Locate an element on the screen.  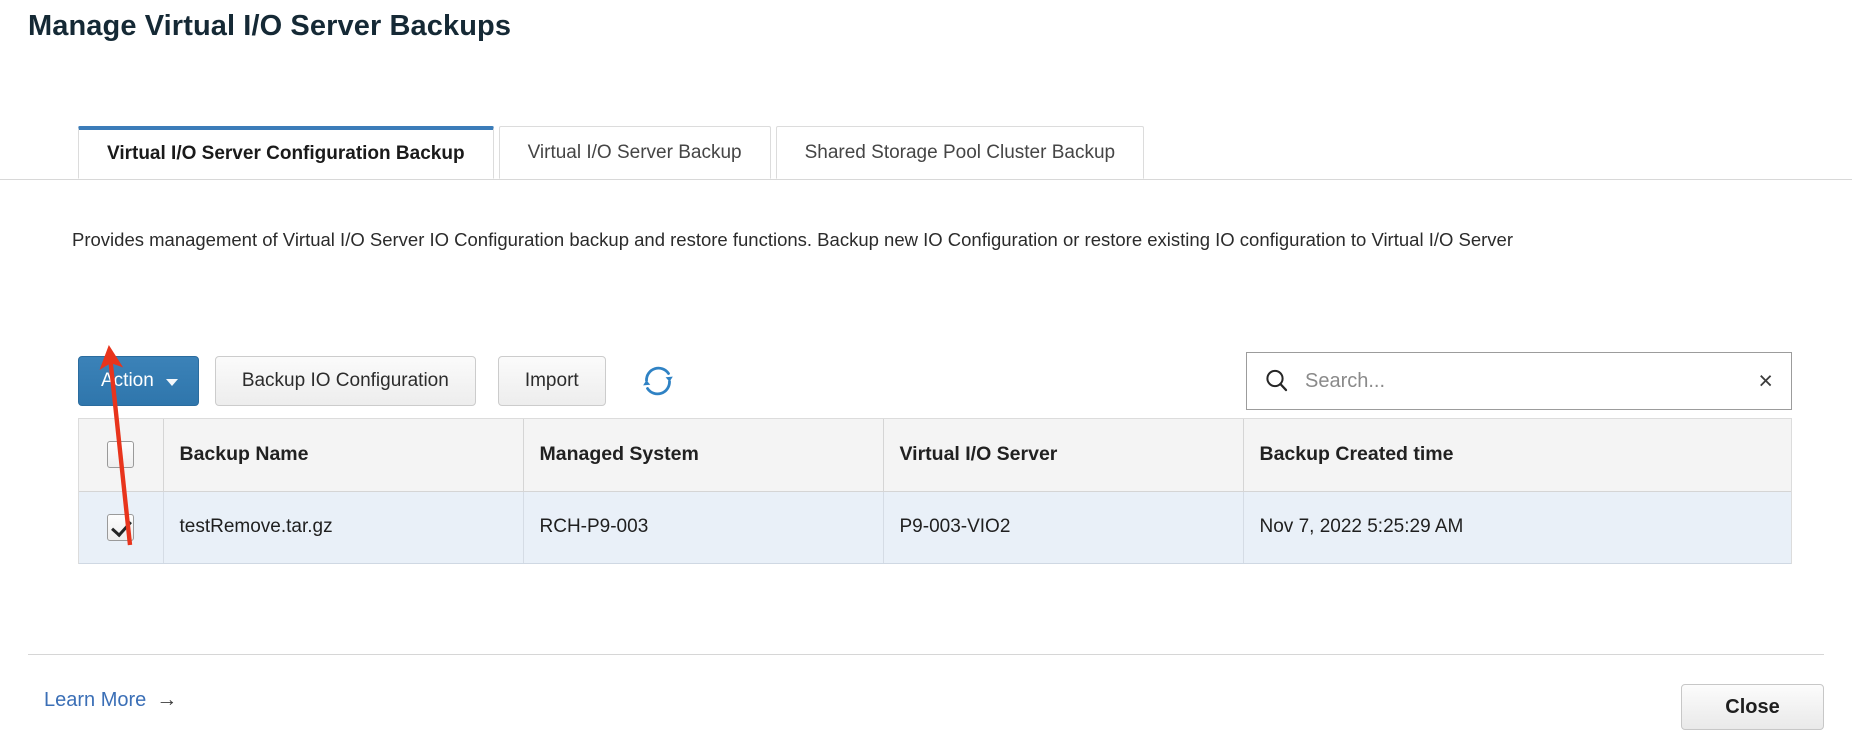
tab-label: Shared Storage Pool Cluster Backup is located at coordinates (960, 152).